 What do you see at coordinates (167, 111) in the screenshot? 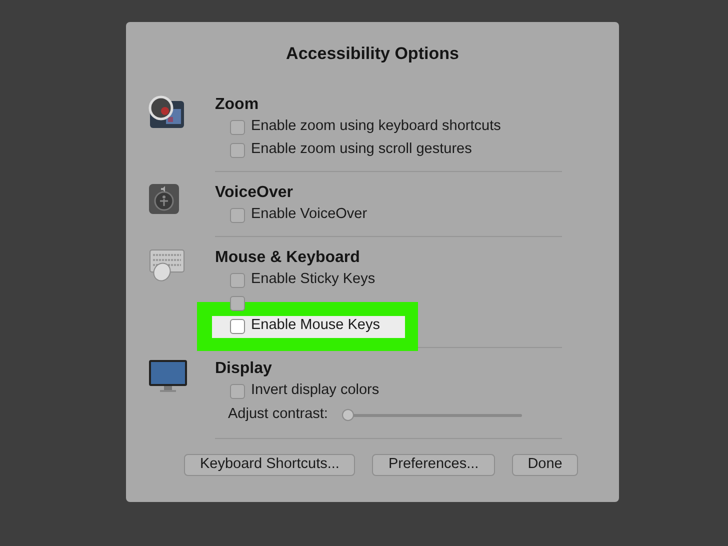
I see `magnifier-screen-icon` at bounding box center [167, 111].